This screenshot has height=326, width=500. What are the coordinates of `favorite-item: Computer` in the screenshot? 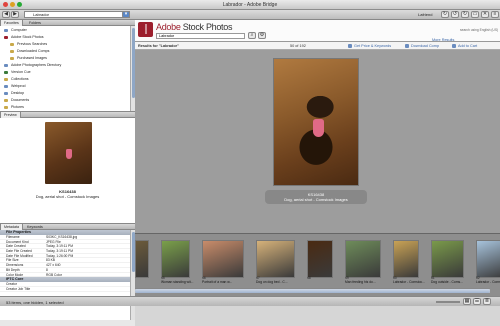 It's located at (15, 31).